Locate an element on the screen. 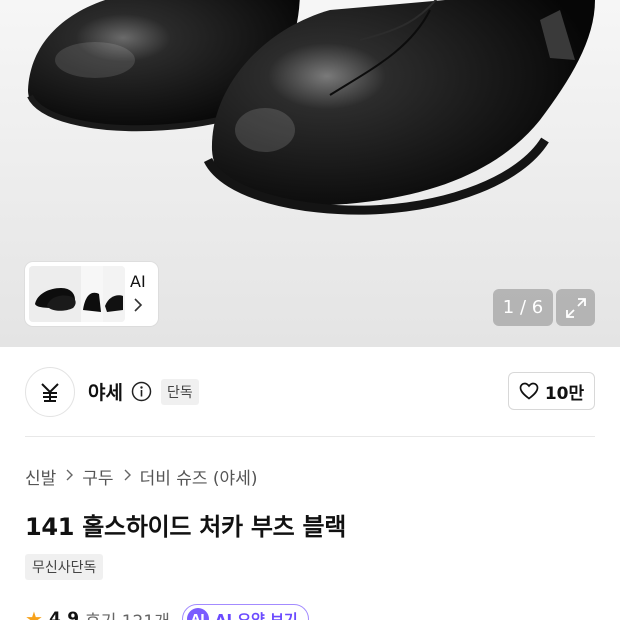 The image size is (620, 620). thumbnail-image is located at coordinates (77, 294).